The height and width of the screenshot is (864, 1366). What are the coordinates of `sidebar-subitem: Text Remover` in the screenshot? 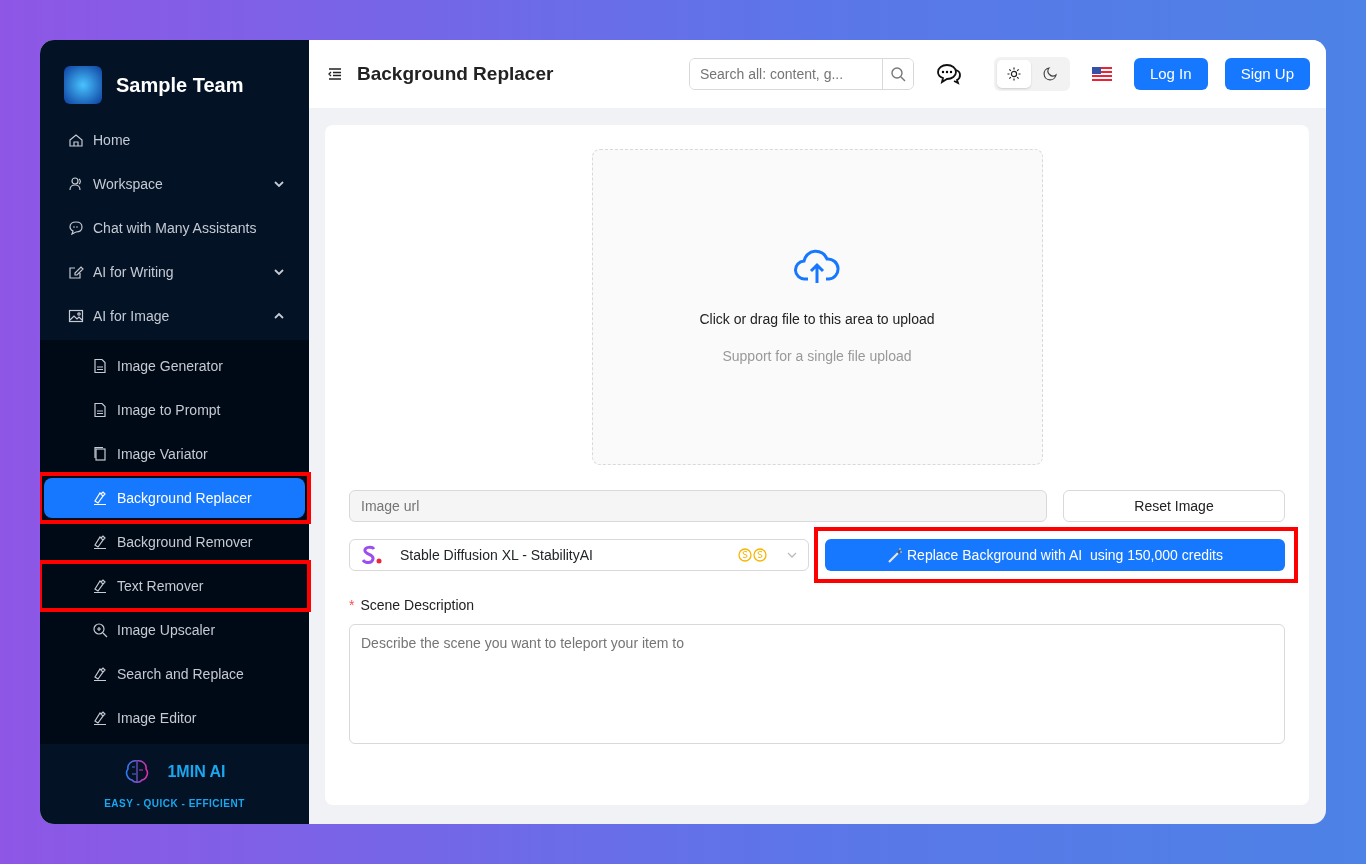 It's located at (174, 586).